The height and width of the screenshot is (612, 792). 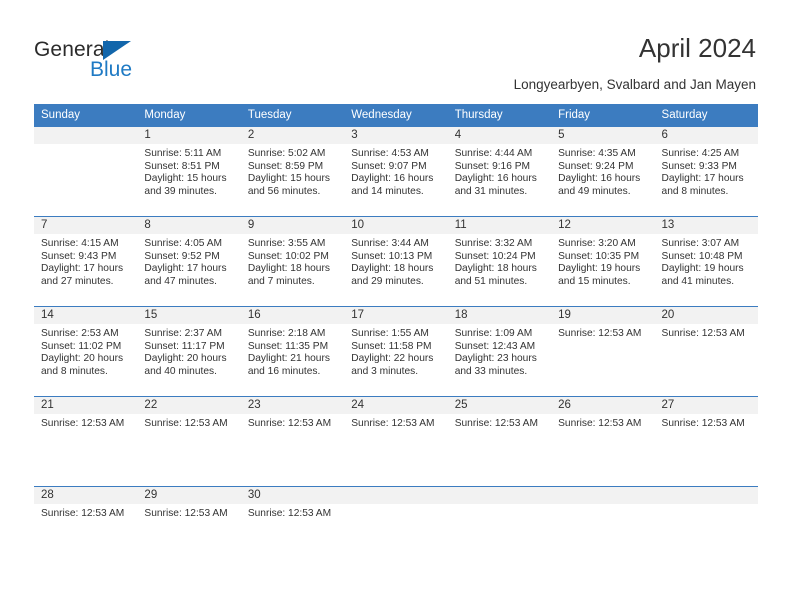 I want to click on day-detail-line: Sunrise: 4:05 AM, so click(x=183, y=243).